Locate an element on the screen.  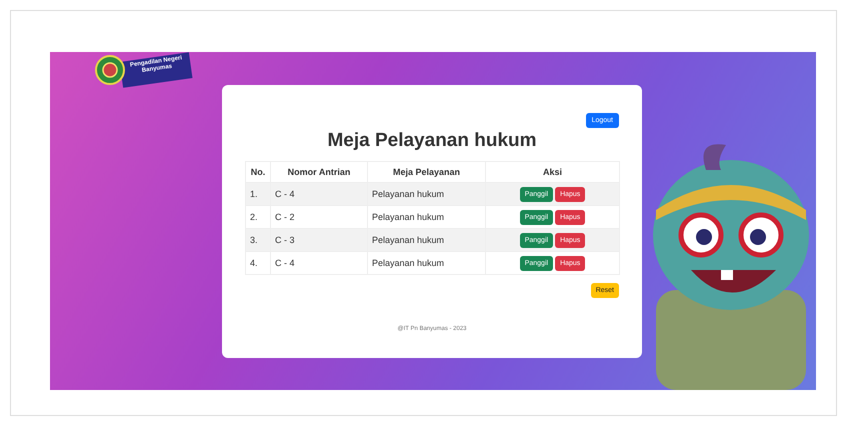
table-cell: C - 3 is located at coordinates (319, 240).